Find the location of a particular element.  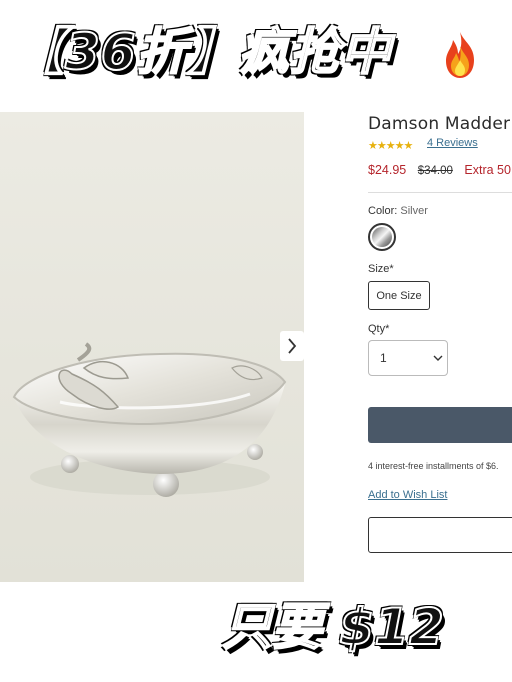

quantity-select: 1 is located at coordinates (408, 358).